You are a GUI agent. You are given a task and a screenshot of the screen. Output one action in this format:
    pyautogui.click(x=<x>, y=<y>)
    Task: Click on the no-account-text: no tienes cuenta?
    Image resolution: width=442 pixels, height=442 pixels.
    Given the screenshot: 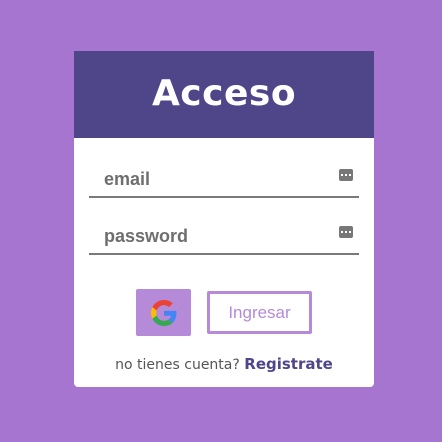 What is the action you would take?
    pyautogui.click(x=177, y=365)
    